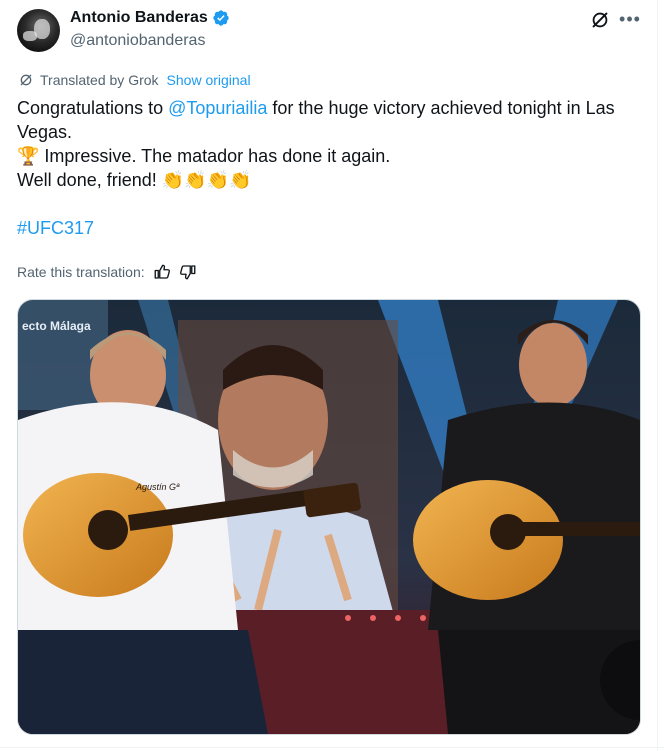  Describe the element at coordinates (221, 18) in the screenshot. I see `verified-icon` at that location.